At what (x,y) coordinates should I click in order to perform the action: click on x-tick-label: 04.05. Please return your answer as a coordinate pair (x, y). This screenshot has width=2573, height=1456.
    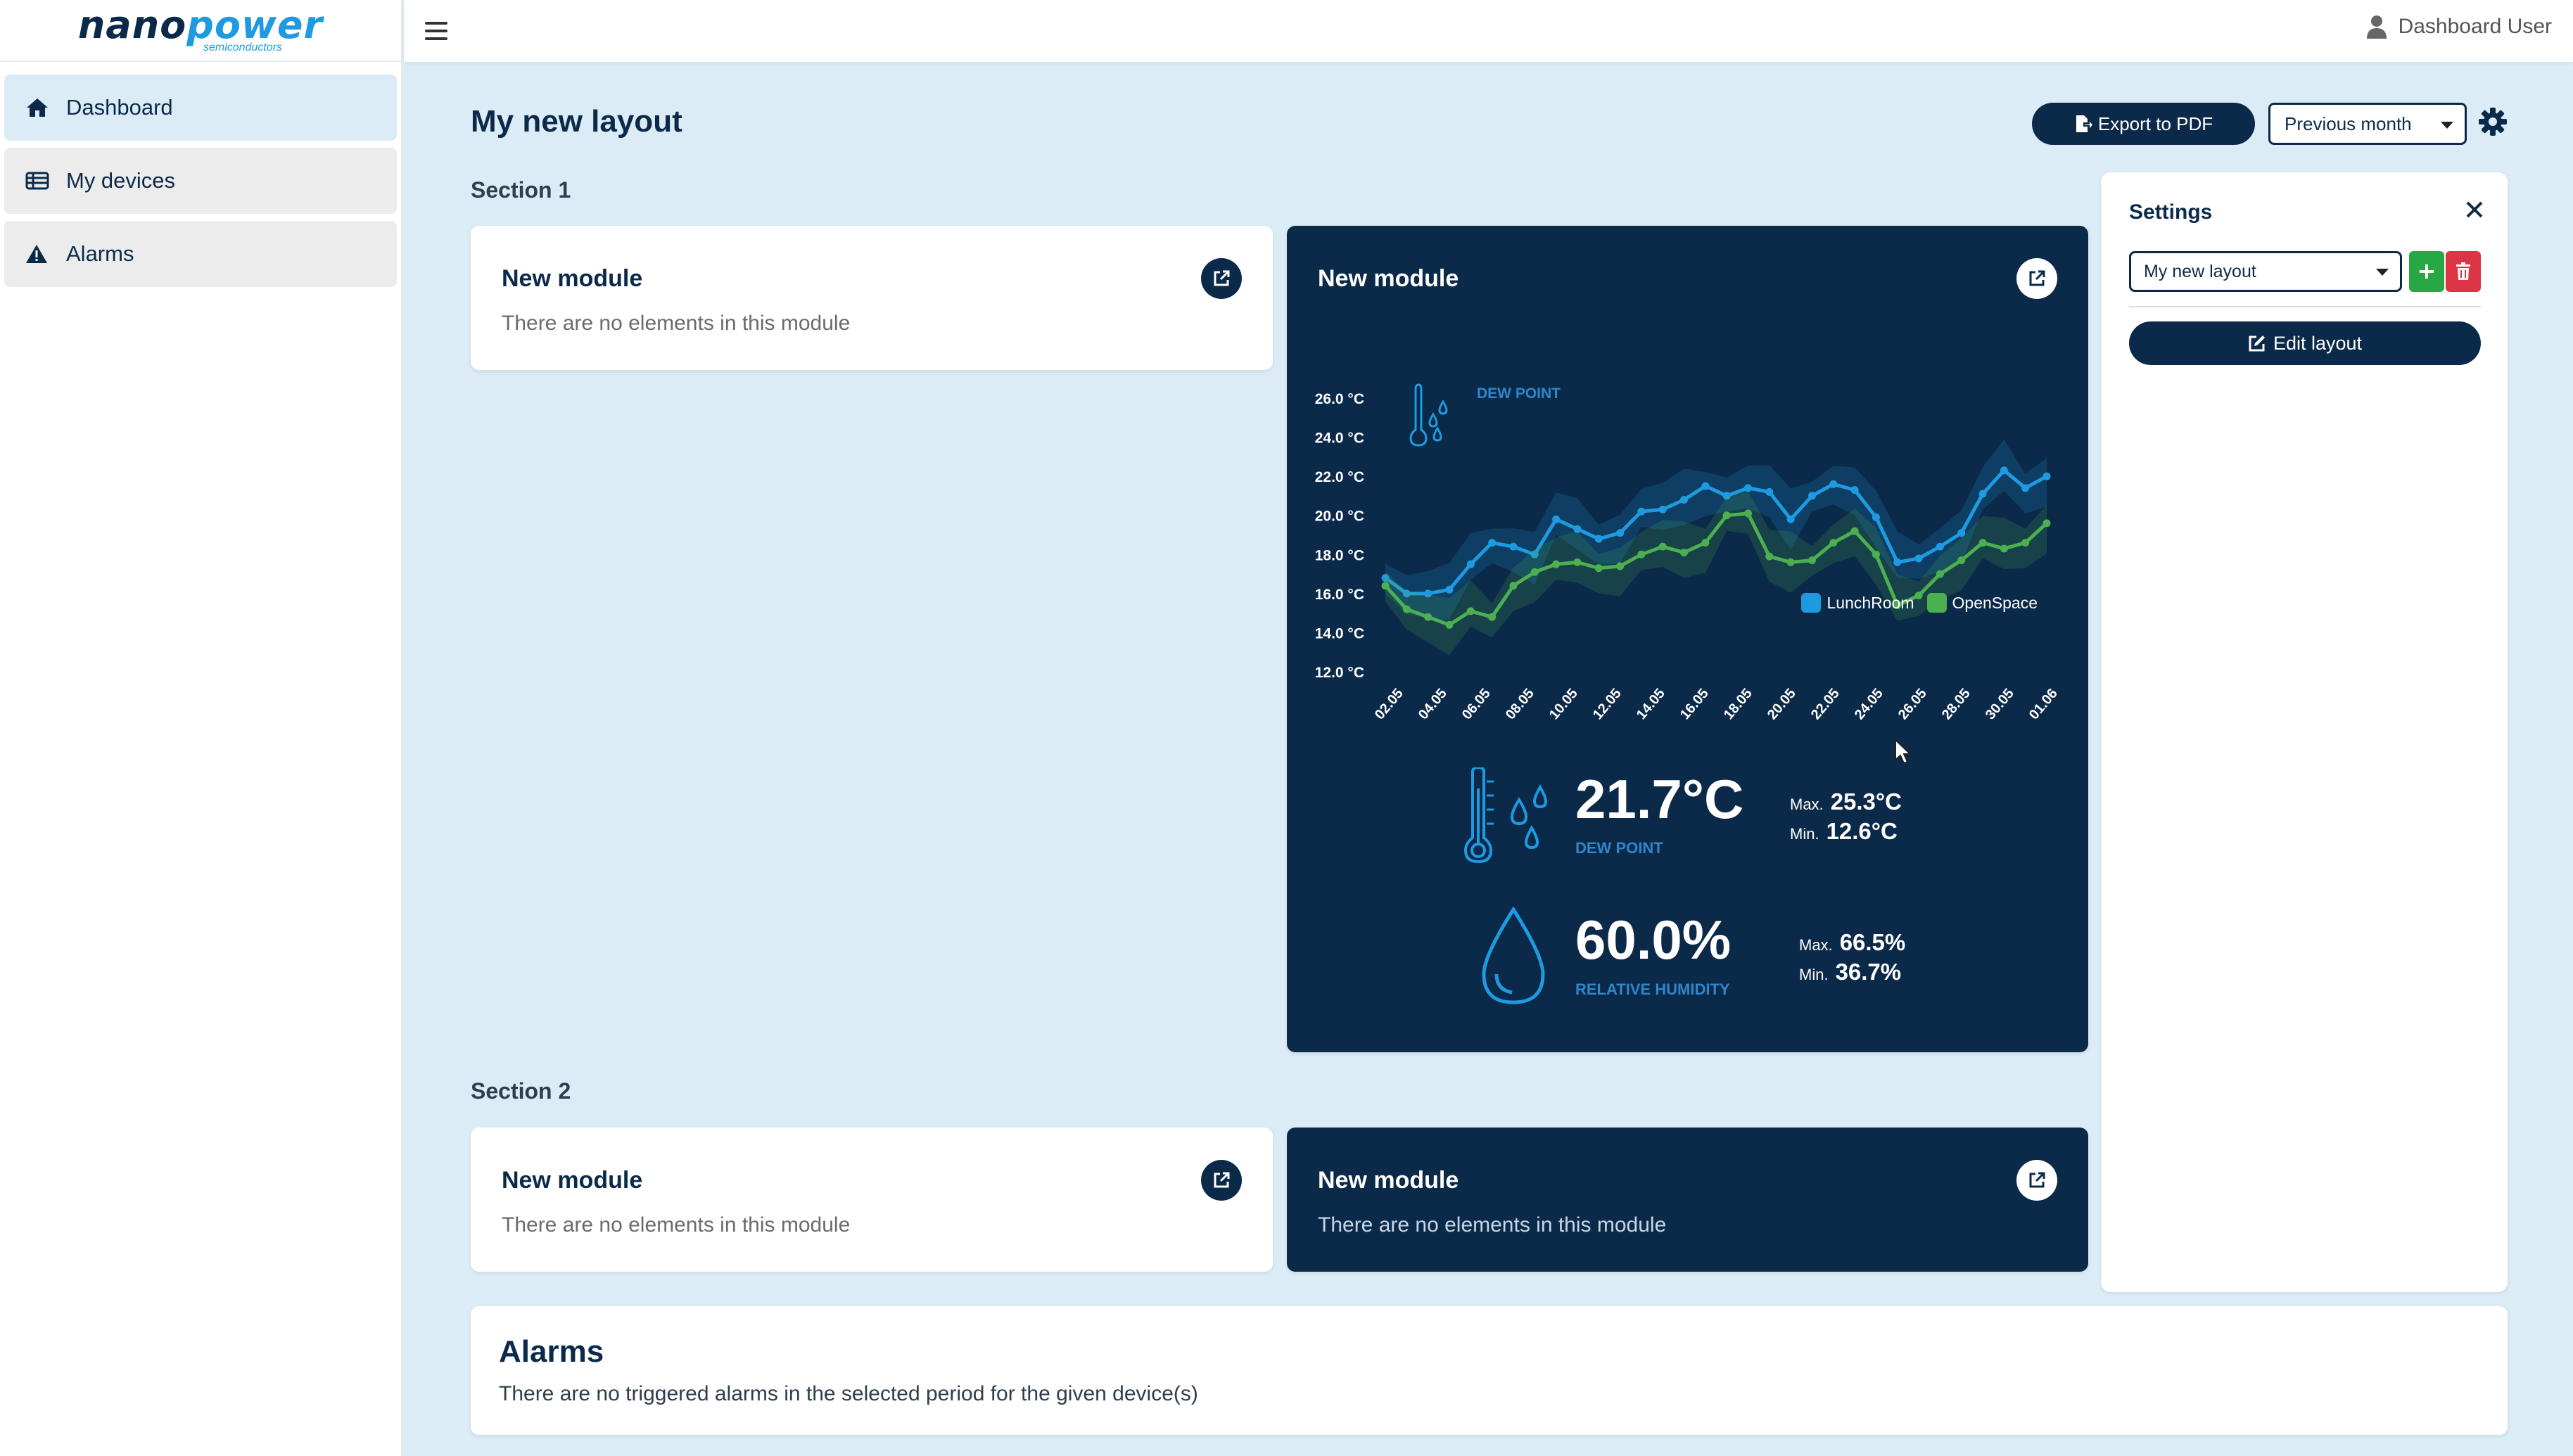
    Looking at the image, I should click on (1433, 704).